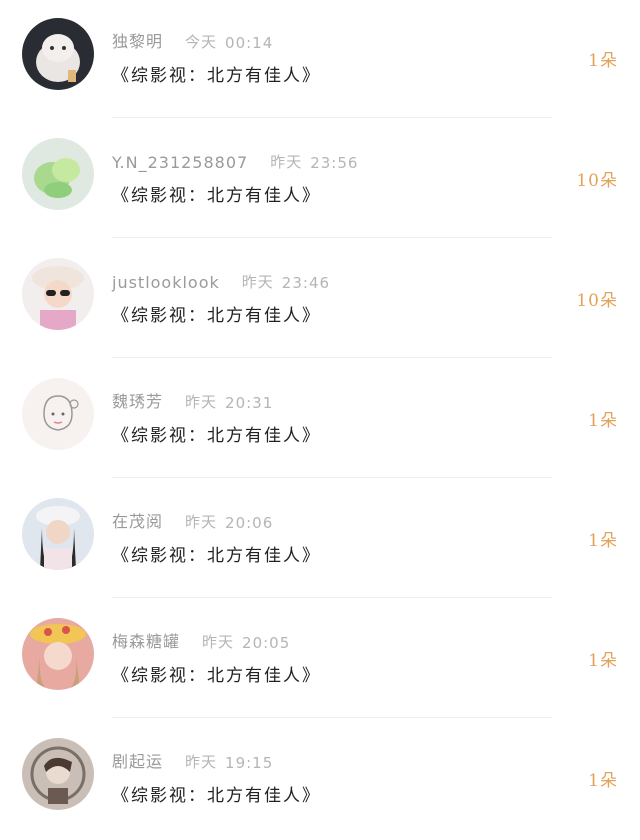  Describe the element at coordinates (146, 640) in the screenshot. I see `user-name: 梅森糖罐` at that location.